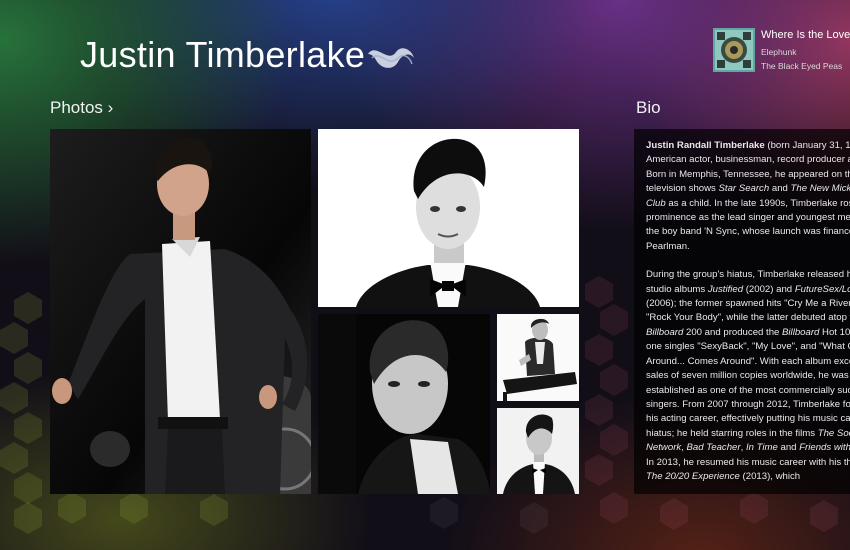 The image size is (850, 550). Describe the element at coordinates (223, 54) in the screenshot. I see `page-title: Justin Timberlake` at that location.